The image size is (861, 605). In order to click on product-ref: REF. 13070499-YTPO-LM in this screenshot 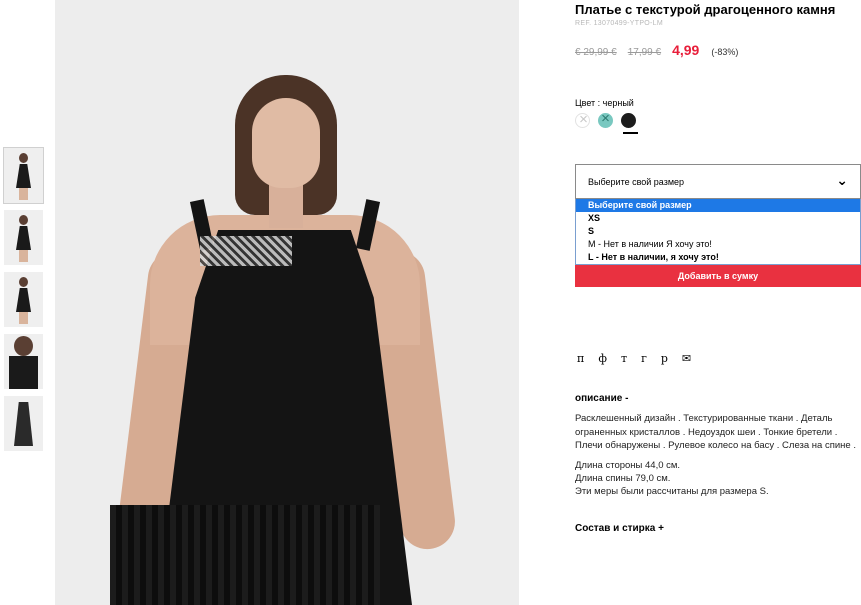, I will do `click(619, 23)`.